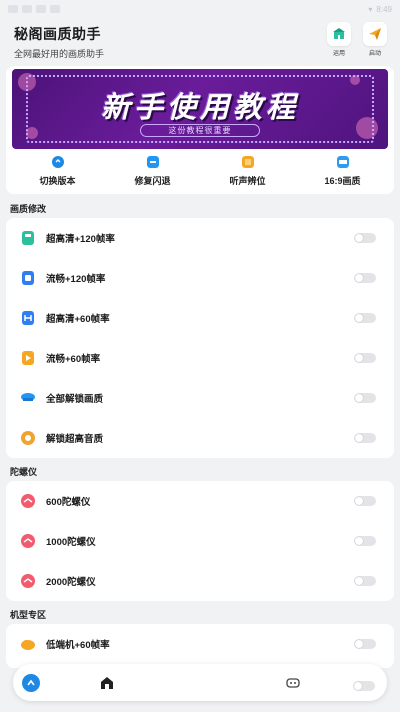 The height and width of the screenshot is (712, 400). Describe the element at coordinates (200, 501) in the screenshot. I see `list-item: 600陀螺仪` at that location.